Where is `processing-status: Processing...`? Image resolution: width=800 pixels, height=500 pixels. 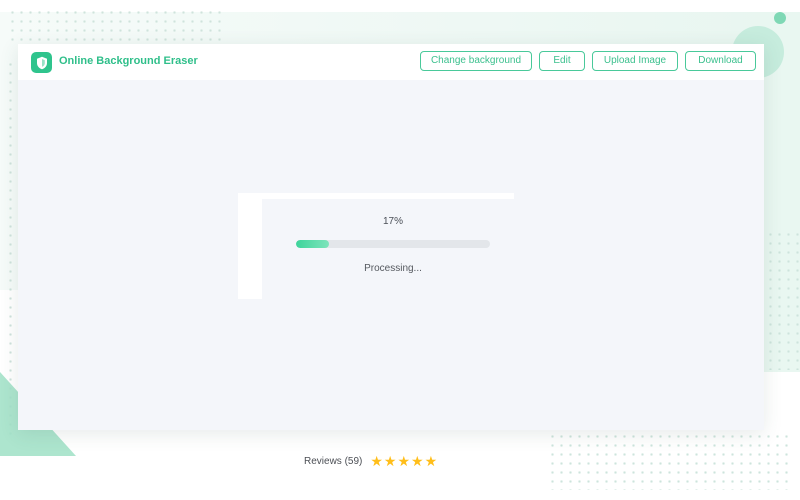 processing-status: Processing... is located at coordinates (393, 268).